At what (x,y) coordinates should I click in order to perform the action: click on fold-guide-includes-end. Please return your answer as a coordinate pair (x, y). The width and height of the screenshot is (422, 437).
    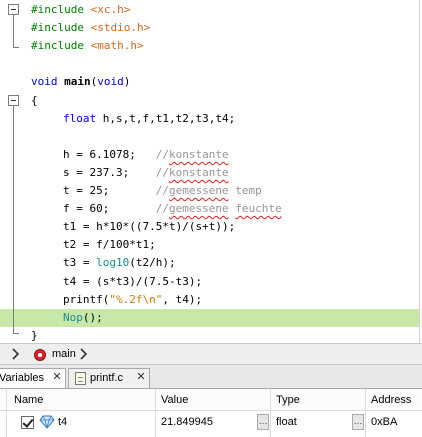
    Looking at the image, I should click on (16, 47).